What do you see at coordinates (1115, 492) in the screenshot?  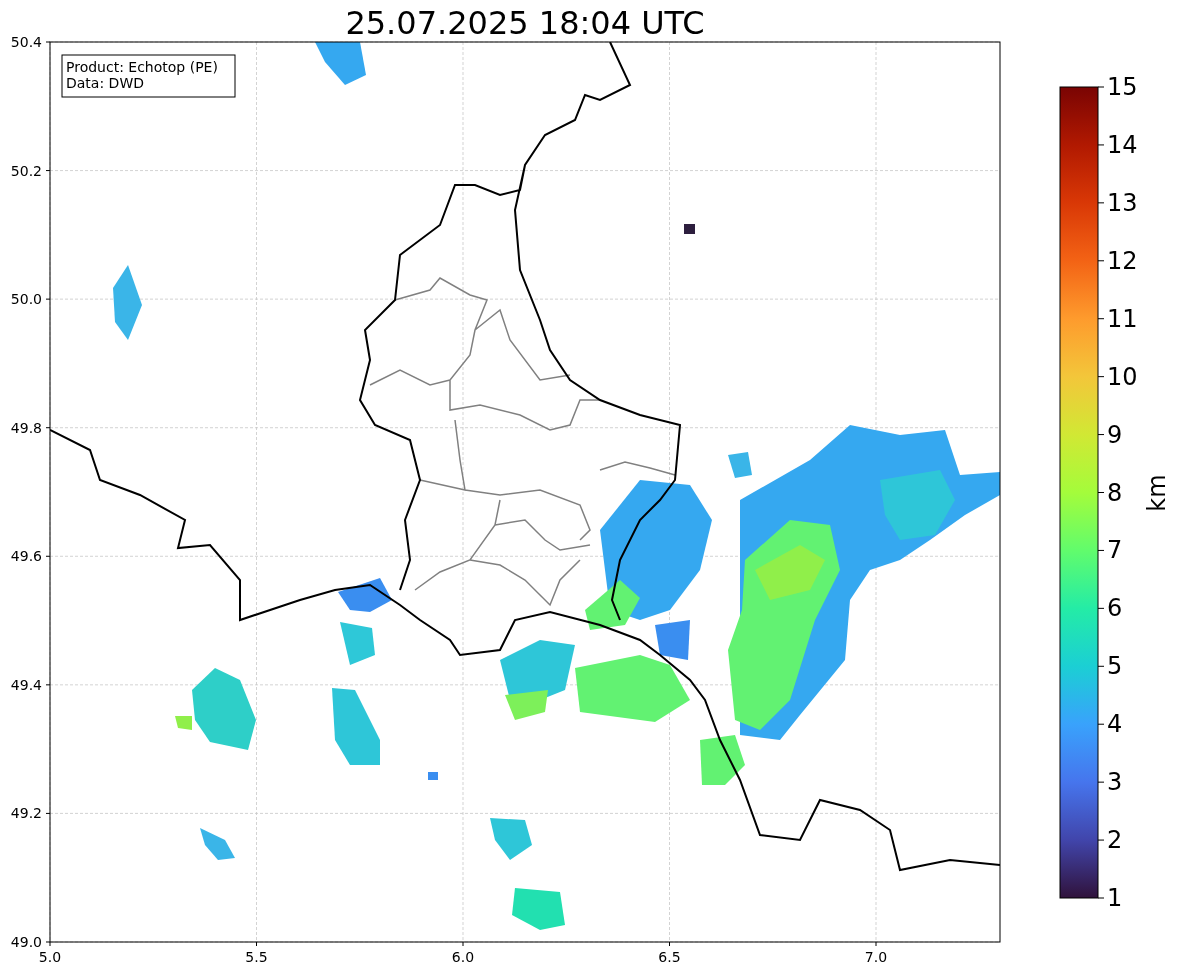 I see `colorbar-tick-label: 8` at bounding box center [1115, 492].